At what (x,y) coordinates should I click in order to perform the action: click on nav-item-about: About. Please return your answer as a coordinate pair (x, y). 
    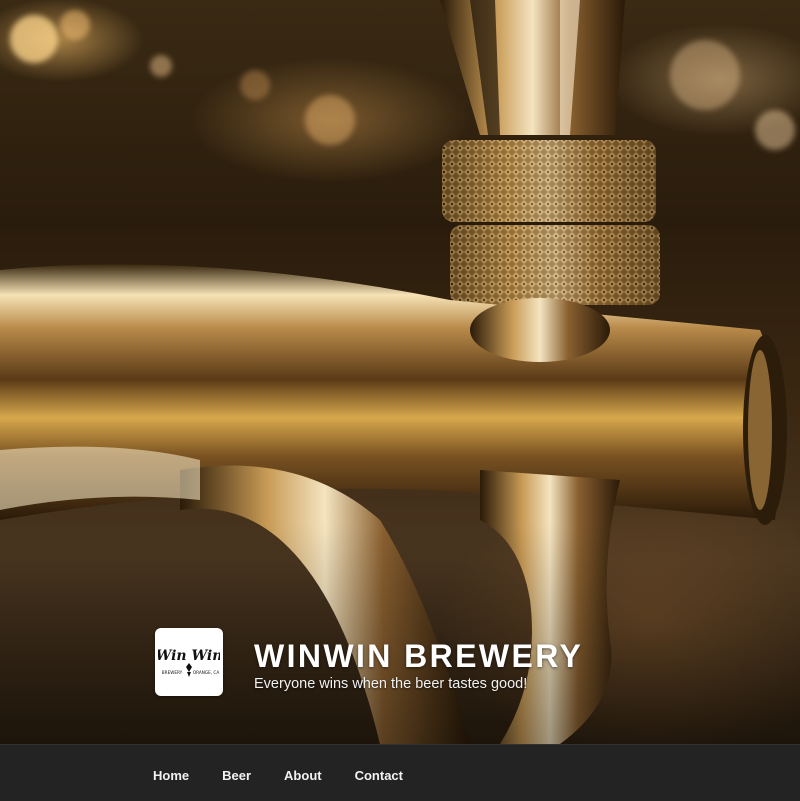
    Looking at the image, I should click on (303, 773).